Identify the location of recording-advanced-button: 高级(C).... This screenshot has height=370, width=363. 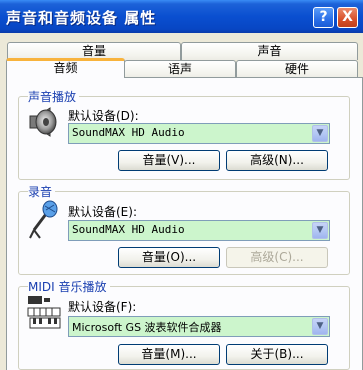
(277, 257).